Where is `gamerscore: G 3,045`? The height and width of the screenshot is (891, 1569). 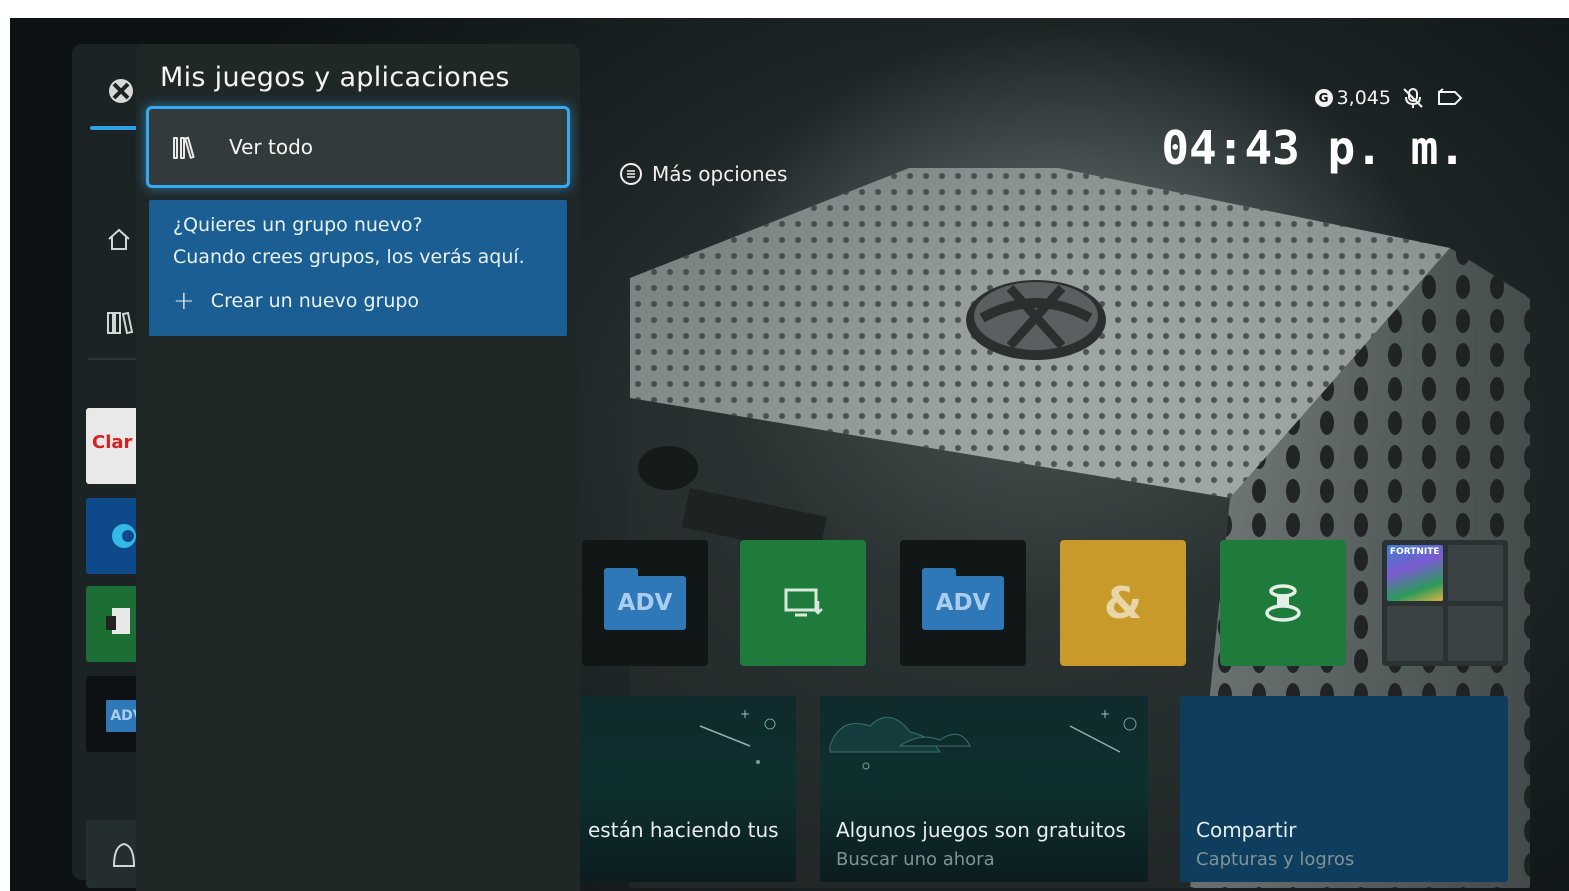
gamerscore: G 3,045 is located at coordinates (1352, 98).